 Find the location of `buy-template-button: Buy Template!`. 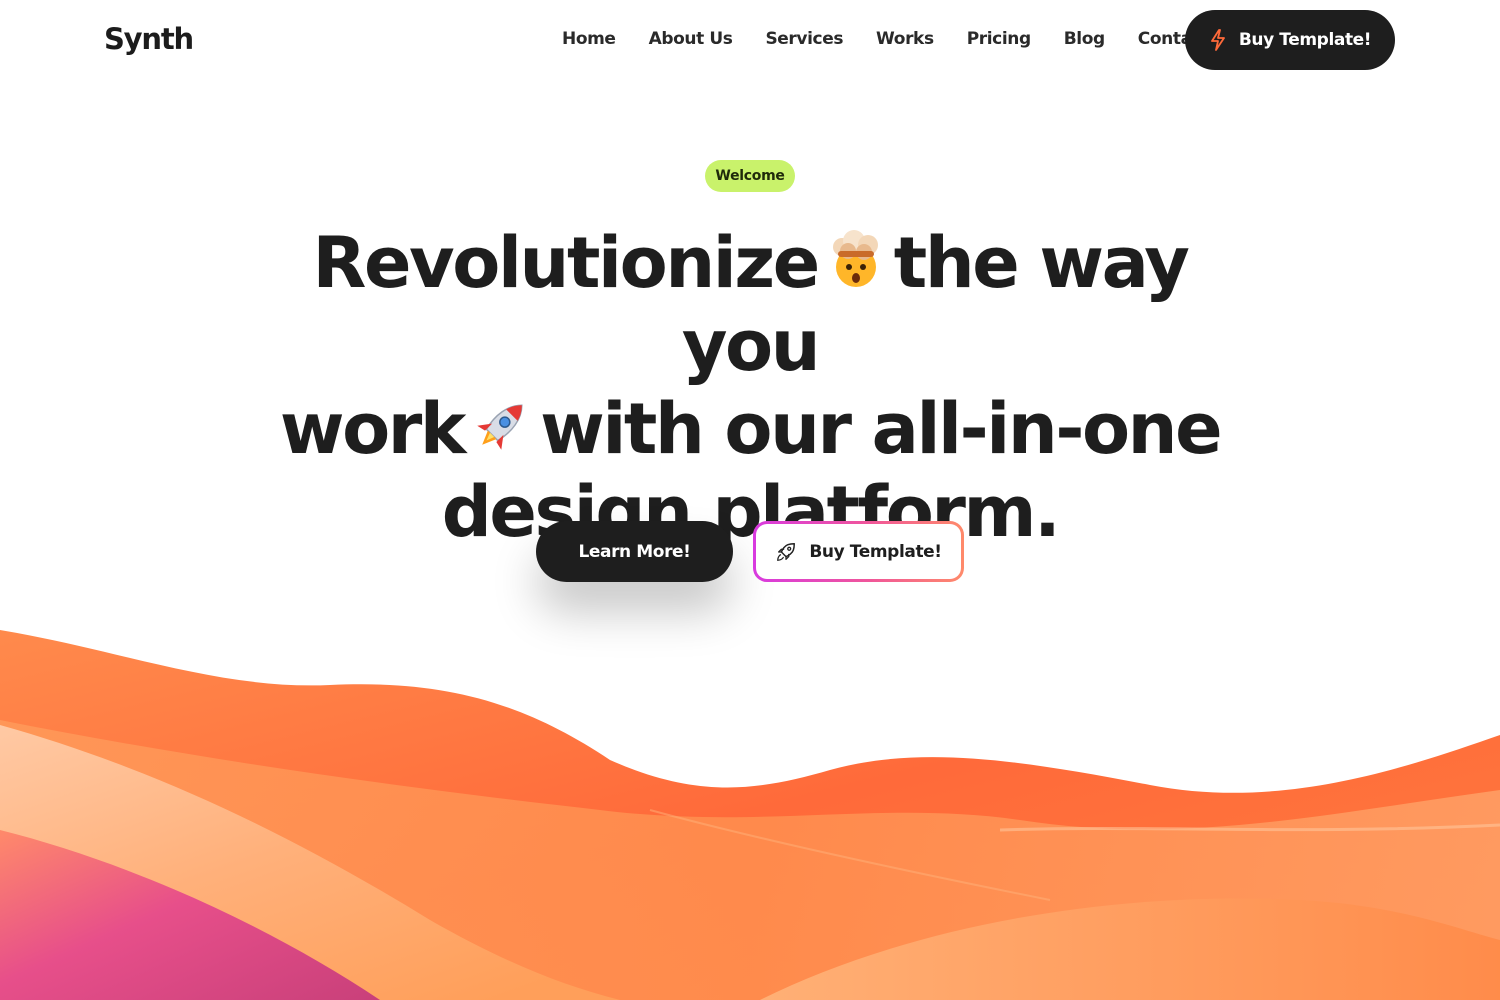

buy-template-button: Buy Template! is located at coordinates (858, 551).